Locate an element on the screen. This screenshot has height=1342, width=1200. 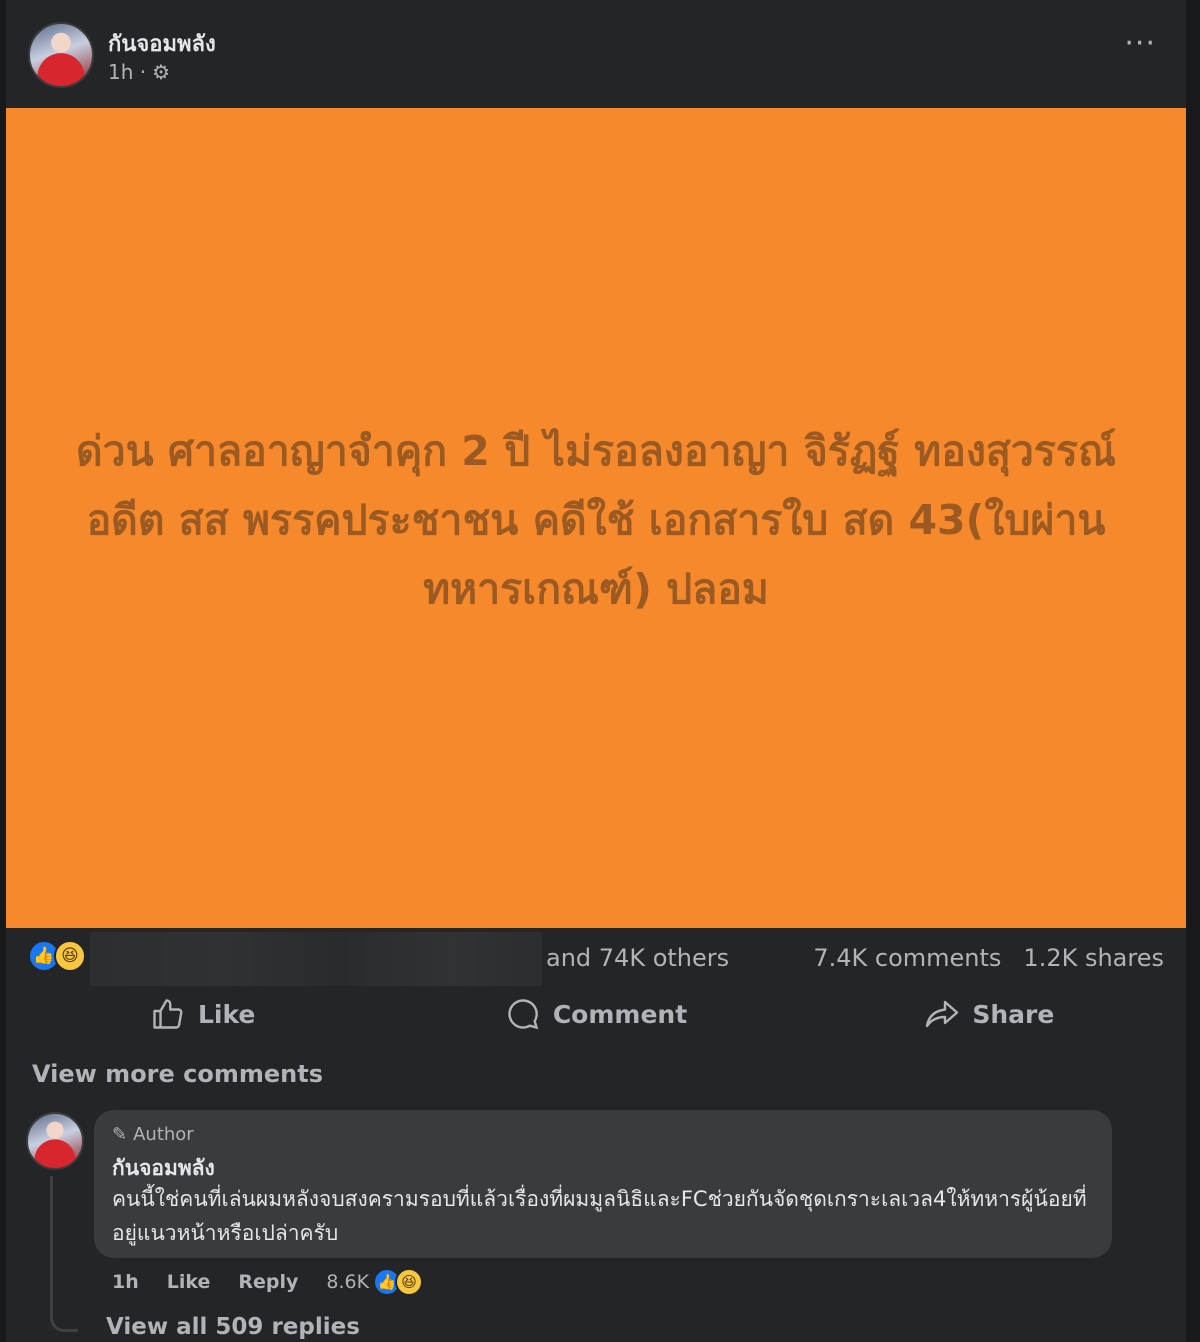
commenter-avatar is located at coordinates (55, 1141).